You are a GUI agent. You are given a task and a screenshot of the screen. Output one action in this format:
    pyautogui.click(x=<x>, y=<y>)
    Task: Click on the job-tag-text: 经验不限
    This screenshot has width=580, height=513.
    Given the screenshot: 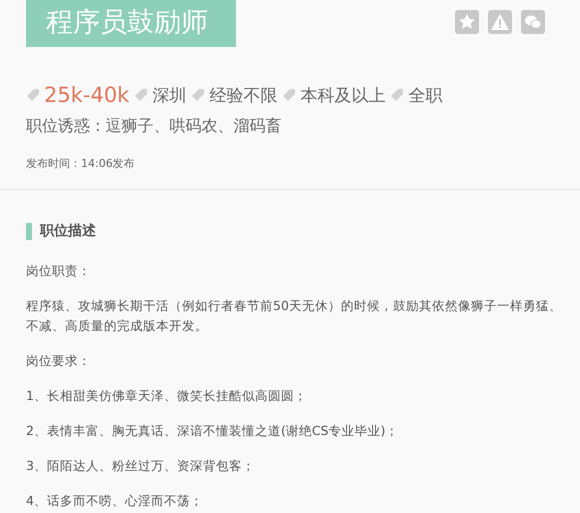 What is the action you would take?
    pyautogui.click(x=243, y=95)
    